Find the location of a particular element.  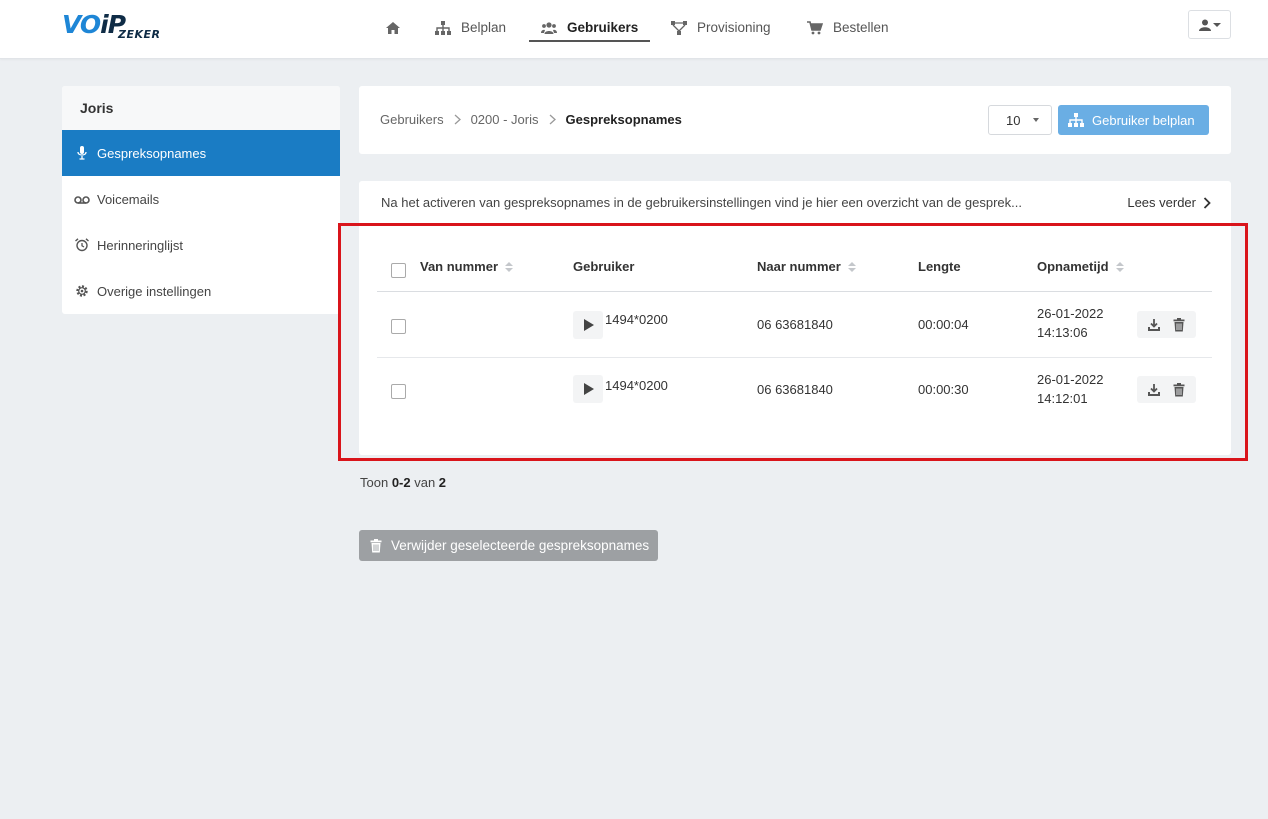

gear-icon is located at coordinates (82, 291).